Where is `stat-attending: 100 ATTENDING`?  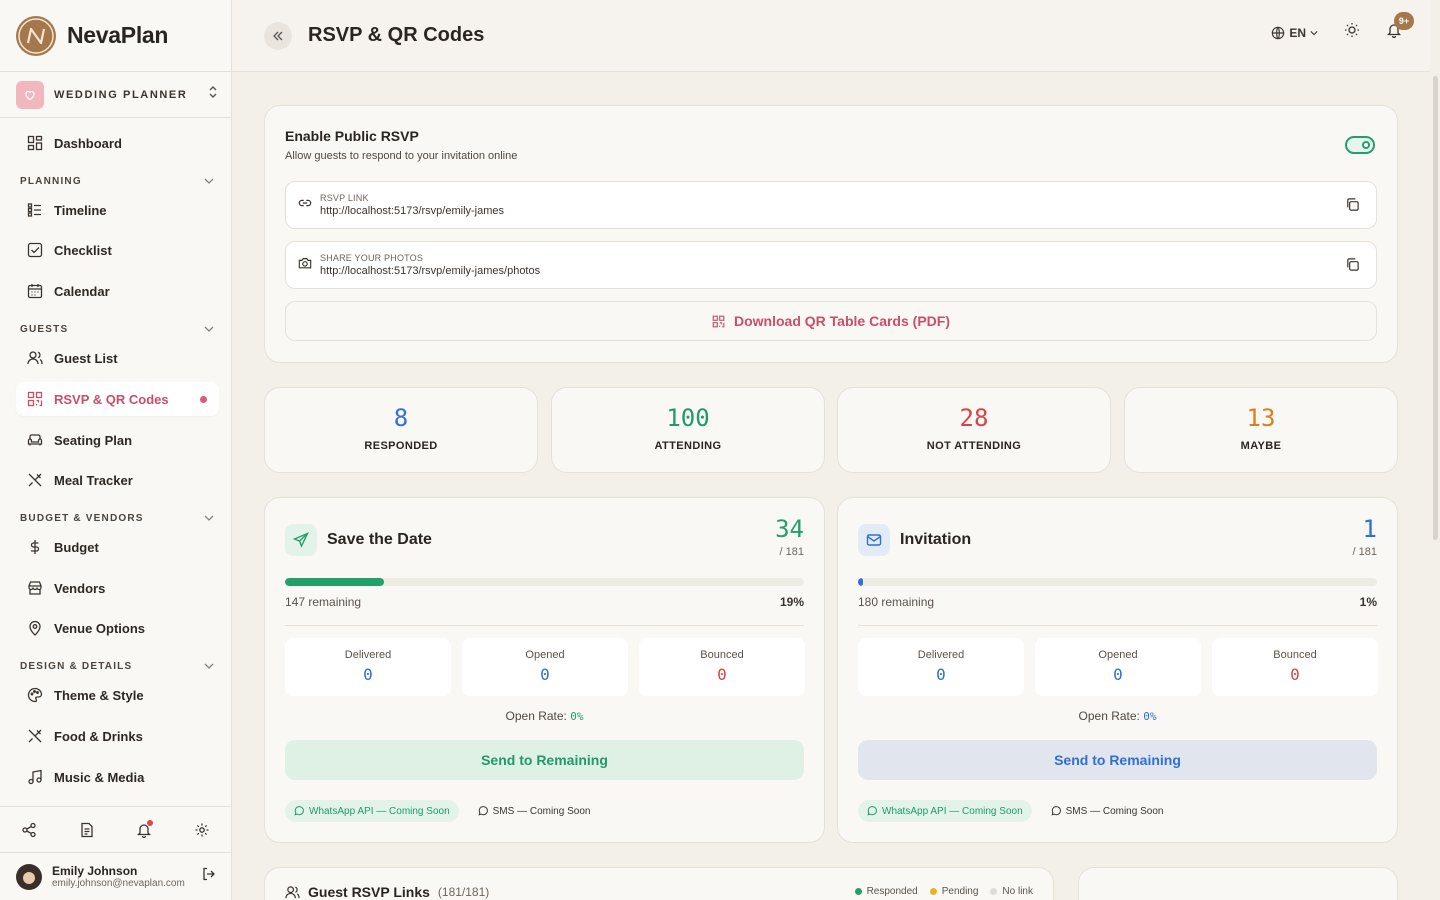 stat-attending: 100 ATTENDING is located at coordinates (688, 430).